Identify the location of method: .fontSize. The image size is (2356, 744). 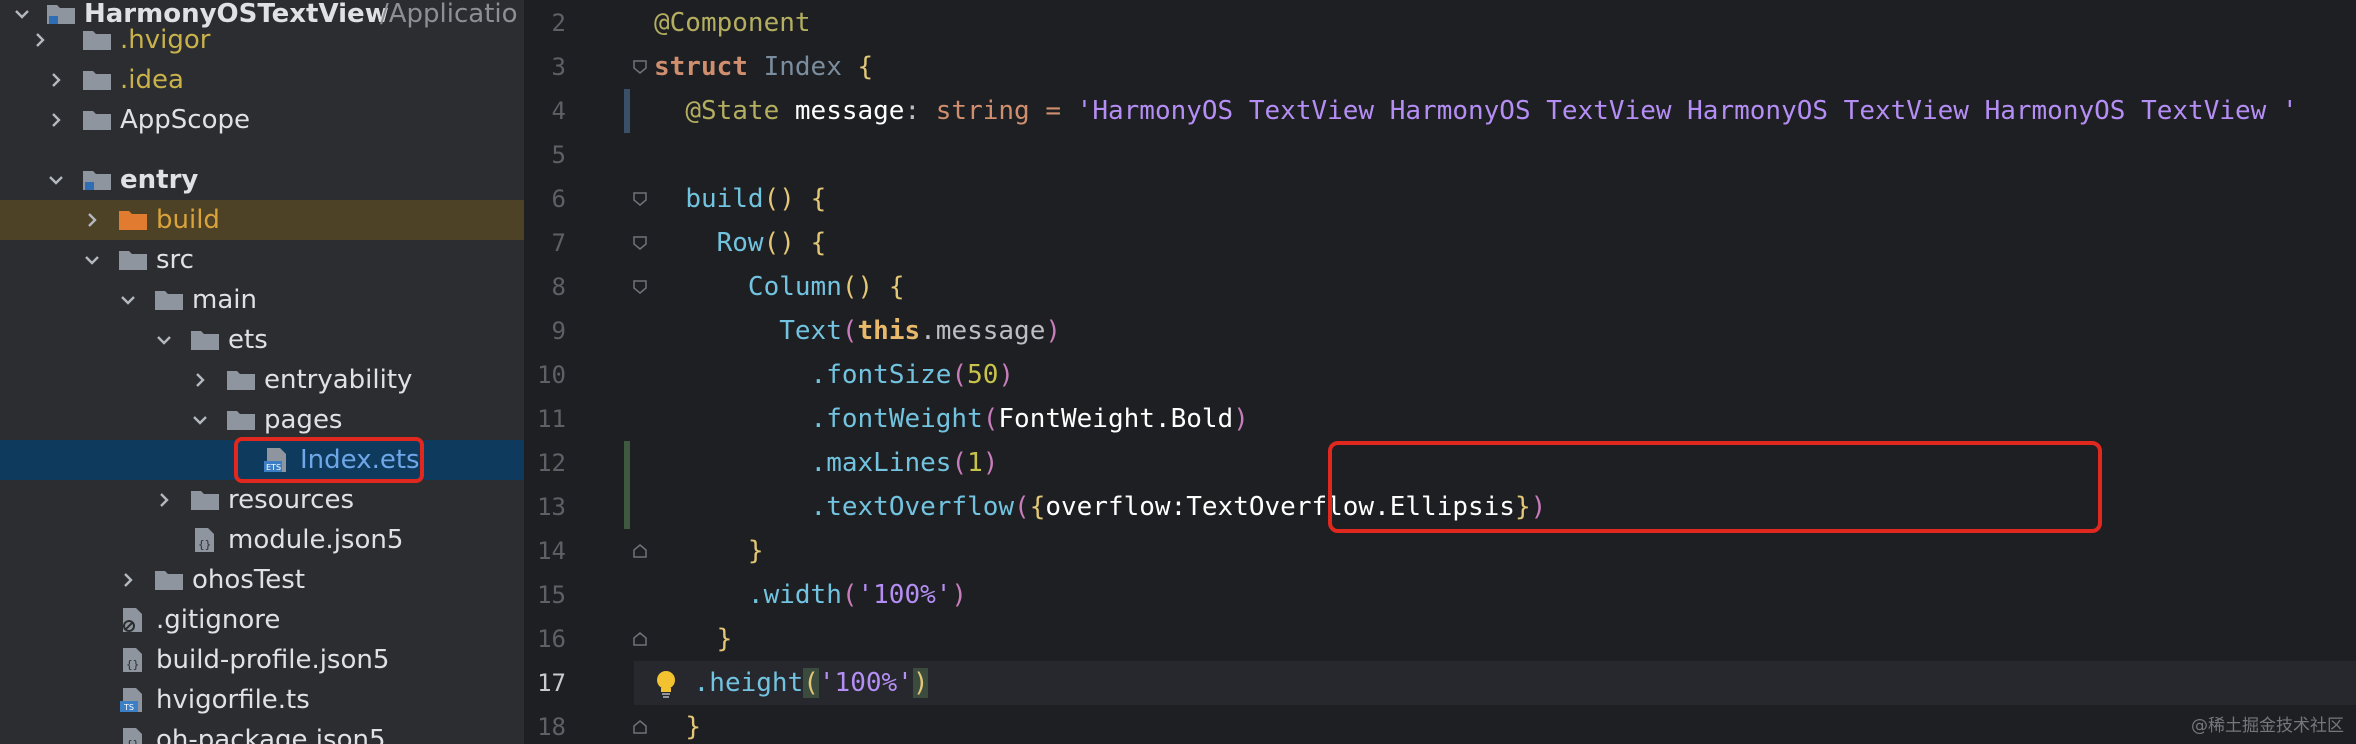
(881, 375).